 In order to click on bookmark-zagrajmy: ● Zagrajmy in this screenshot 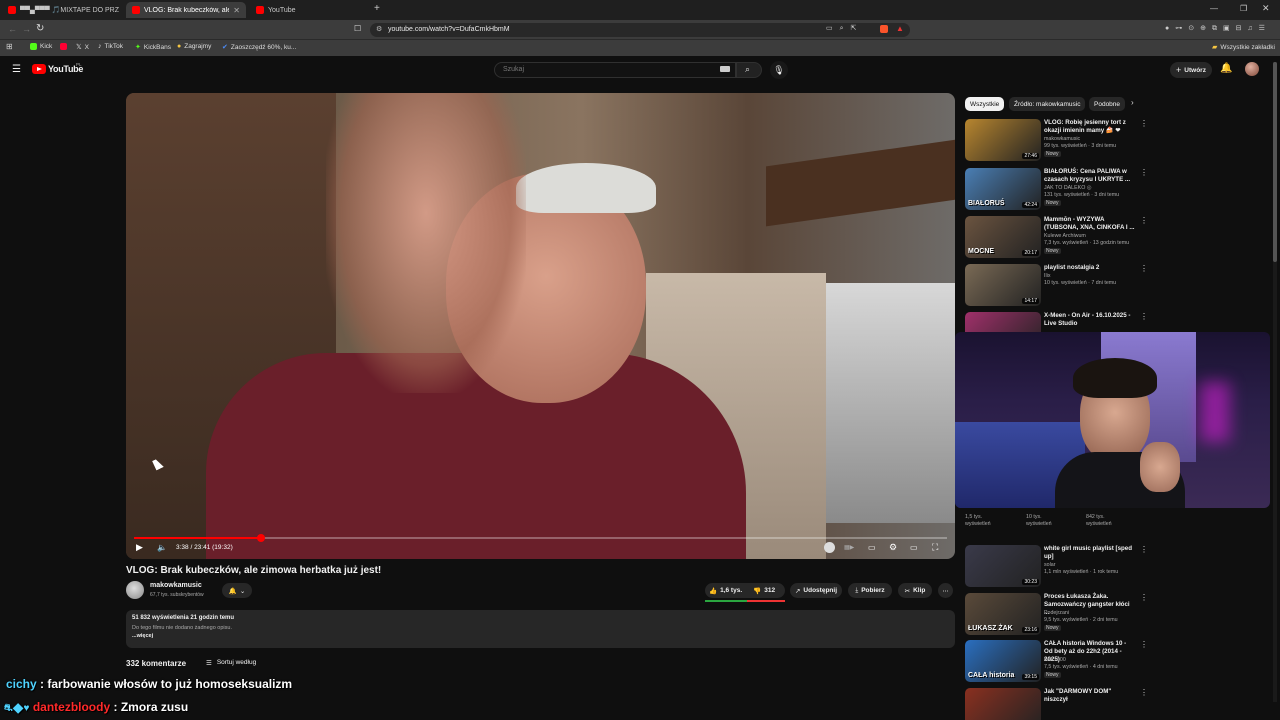, I will do `click(194, 46)`.